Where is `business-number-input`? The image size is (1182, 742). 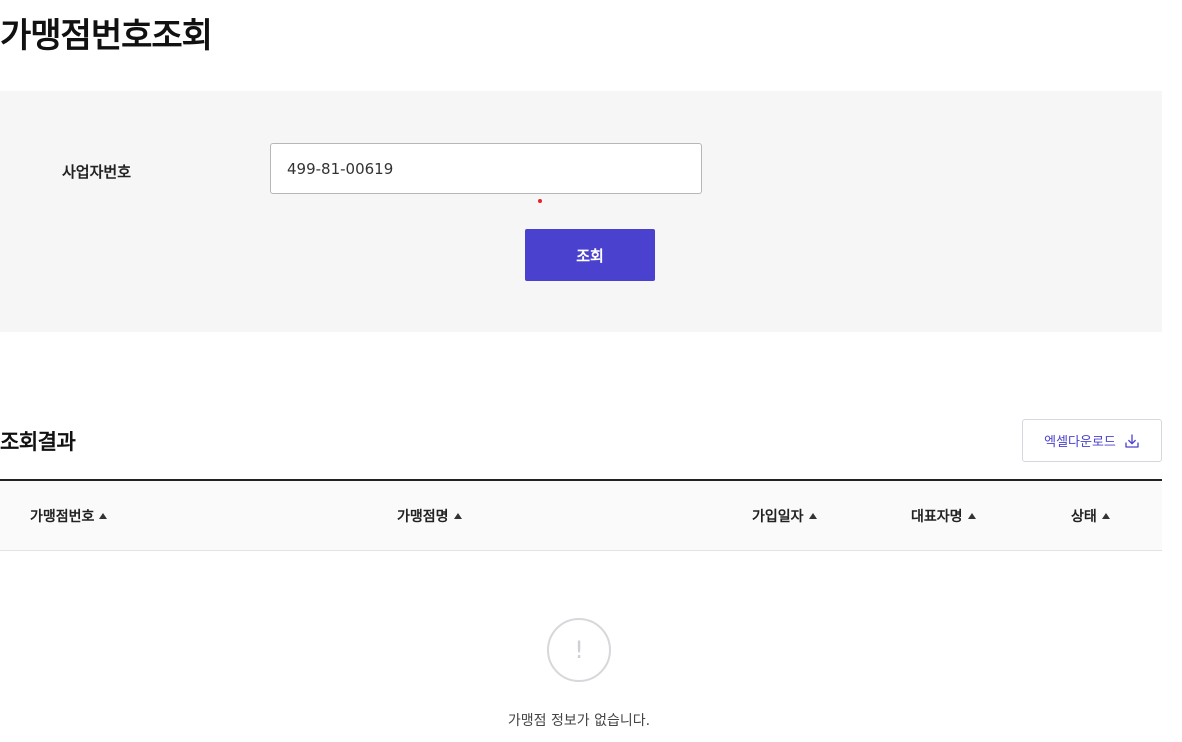
business-number-input is located at coordinates (486, 168).